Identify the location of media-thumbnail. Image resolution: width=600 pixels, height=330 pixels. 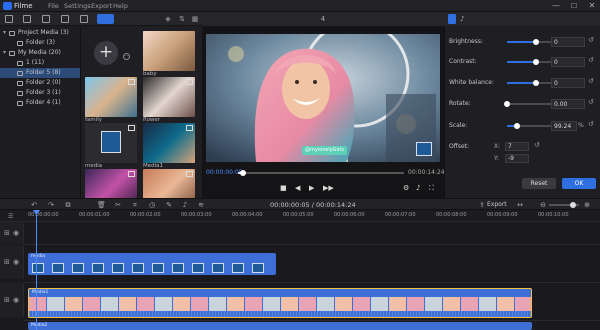
(169, 51).